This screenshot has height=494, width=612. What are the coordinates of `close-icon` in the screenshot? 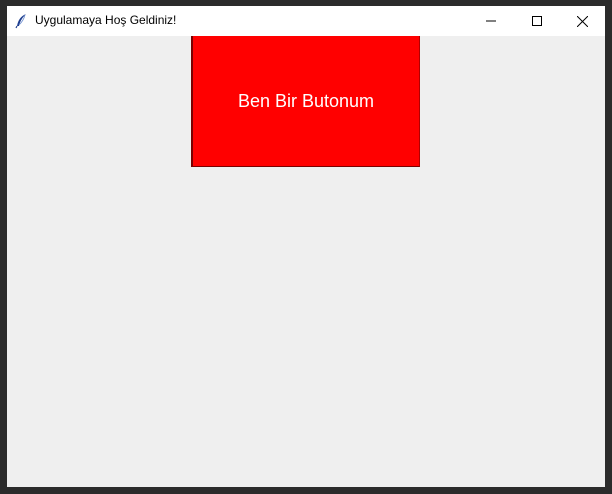 It's located at (582, 21).